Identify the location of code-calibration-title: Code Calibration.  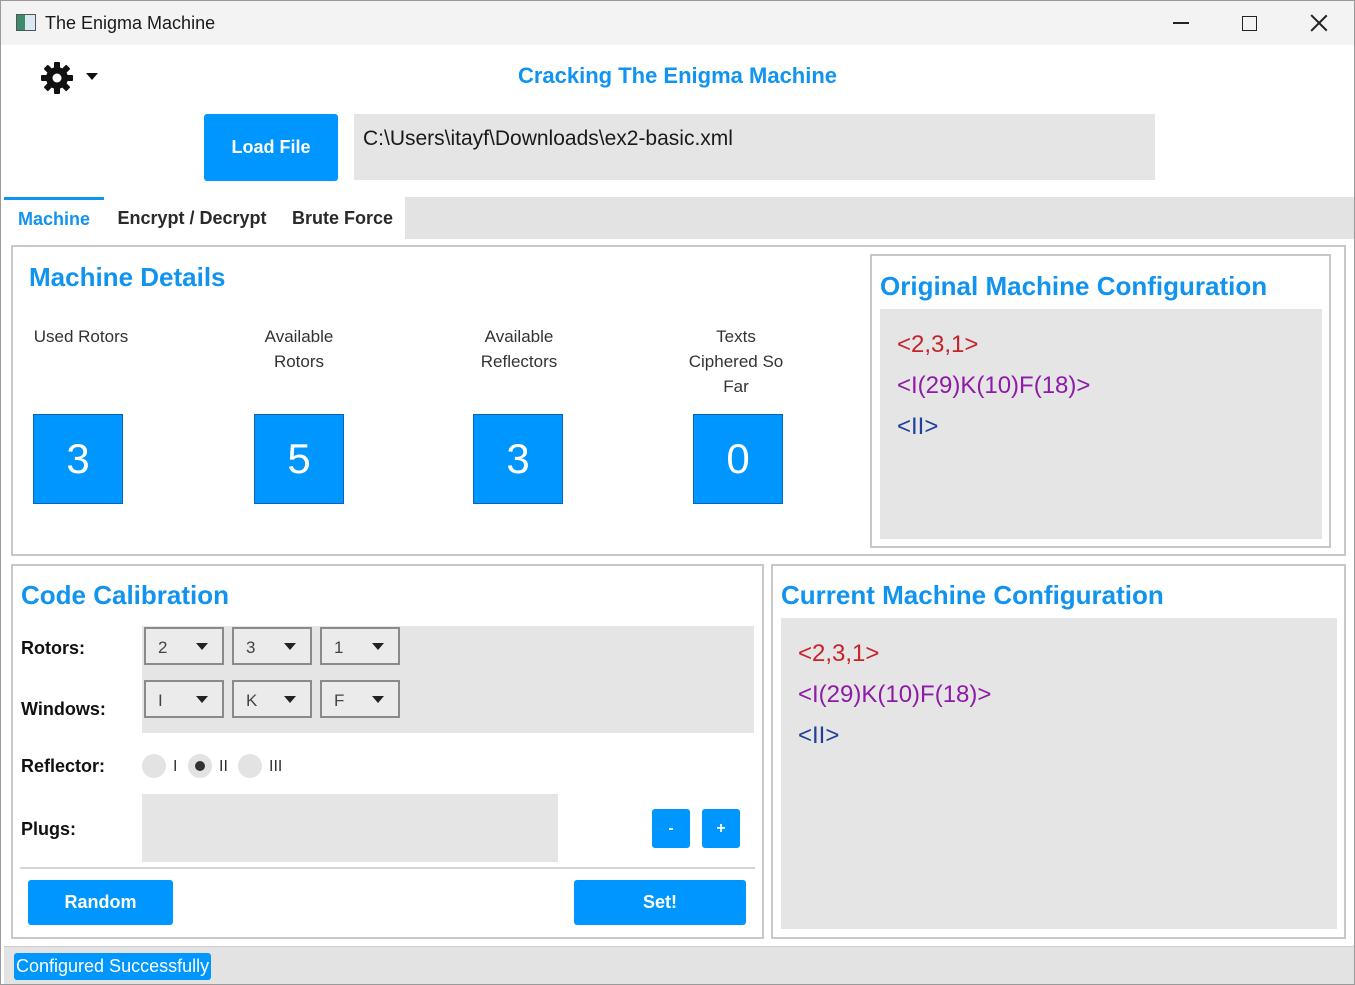
(125, 595).